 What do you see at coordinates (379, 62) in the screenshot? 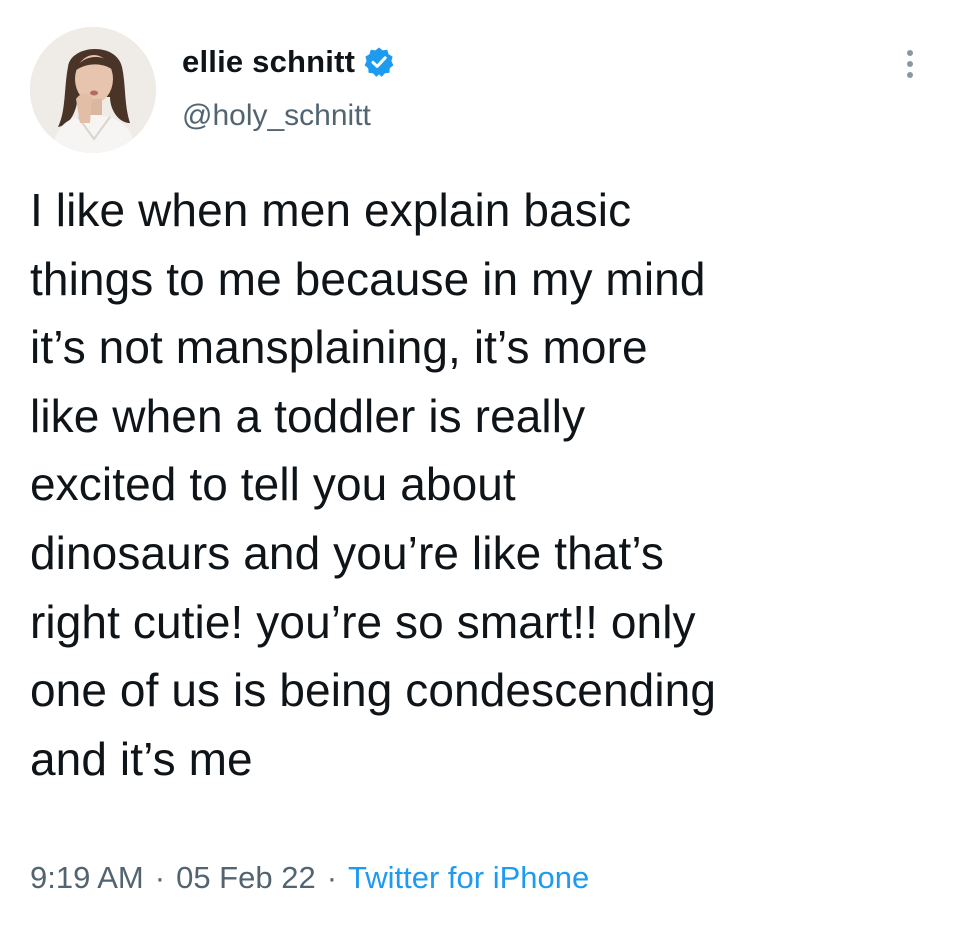
I see `verified-badge-icon` at bounding box center [379, 62].